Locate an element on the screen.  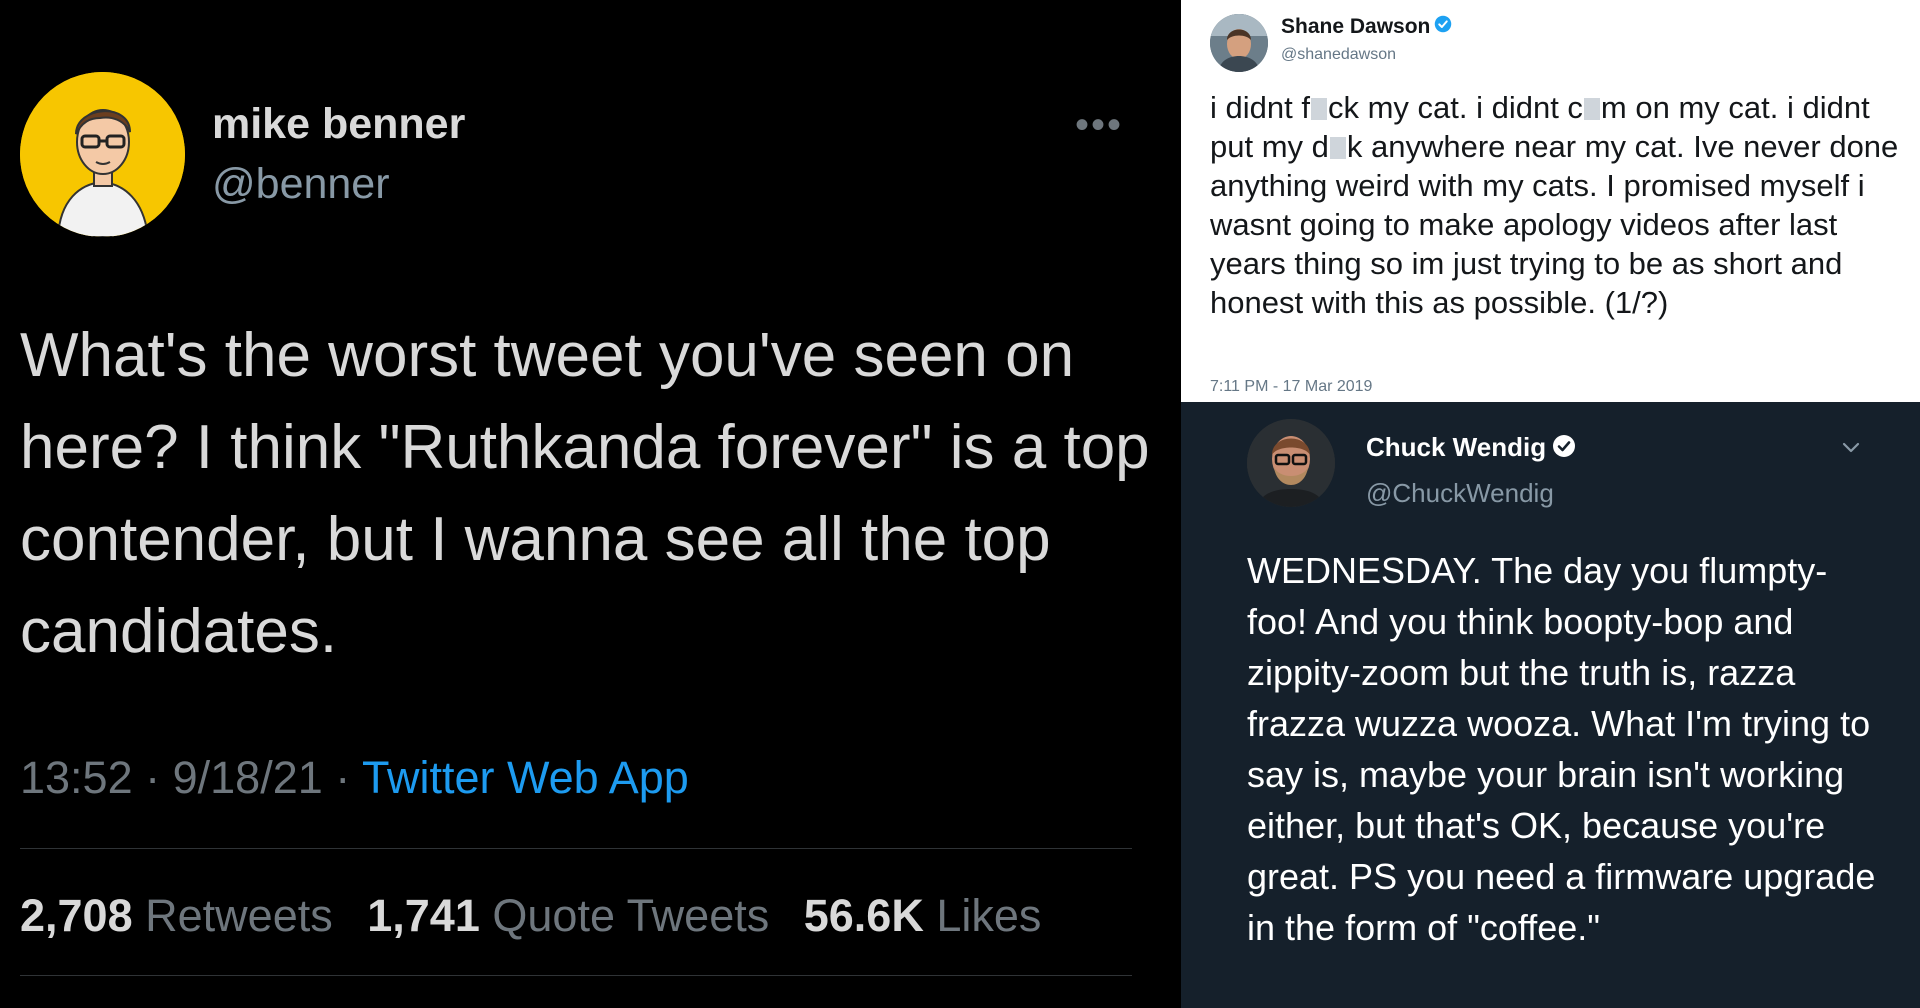
tweet-time: 13:52 is located at coordinates (76, 777).